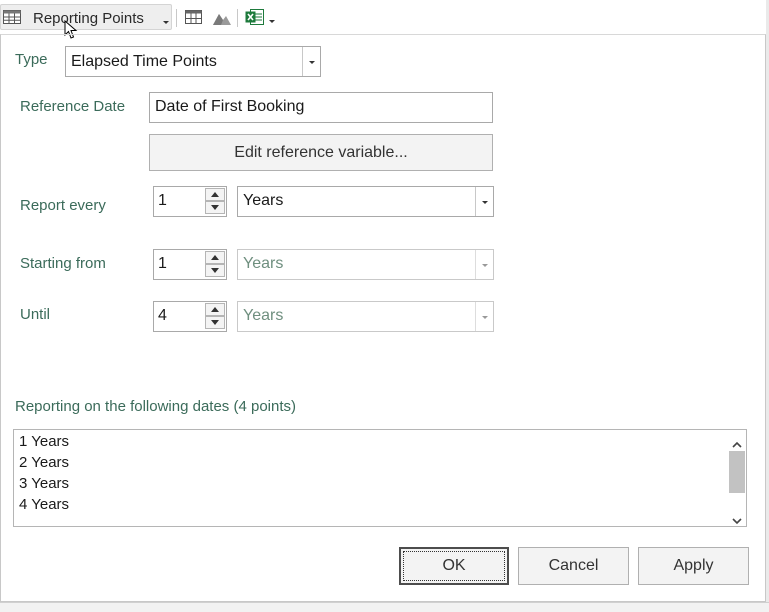 Image resolution: width=769 pixels, height=612 pixels. What do you see at coordinates (737, 472) in the screenshot?
I see `scrollbar-thumb` at bounding box center [737, 472].